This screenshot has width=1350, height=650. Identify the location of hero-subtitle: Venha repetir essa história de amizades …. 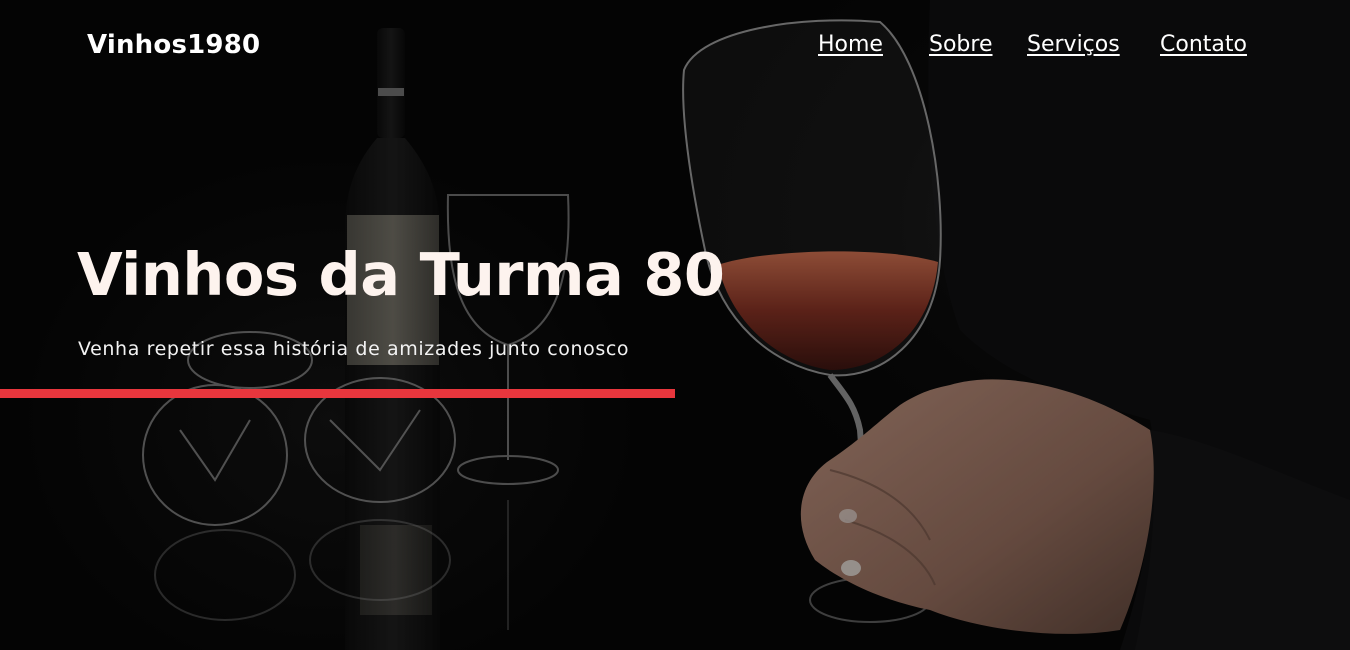
(354, 349).